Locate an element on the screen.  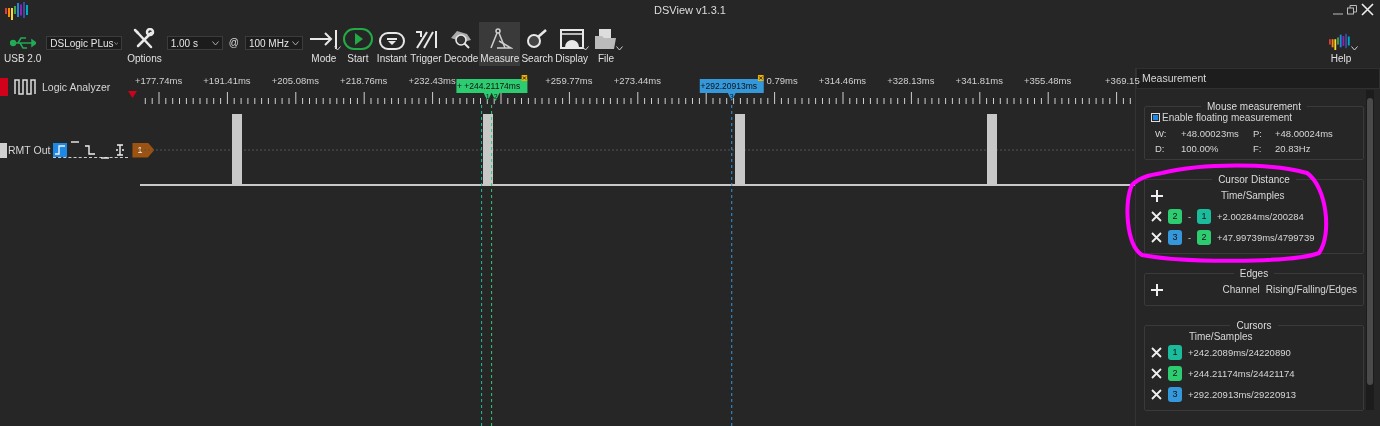
toolbar-button: USB 2.0 is located at coordinates (23, 44).